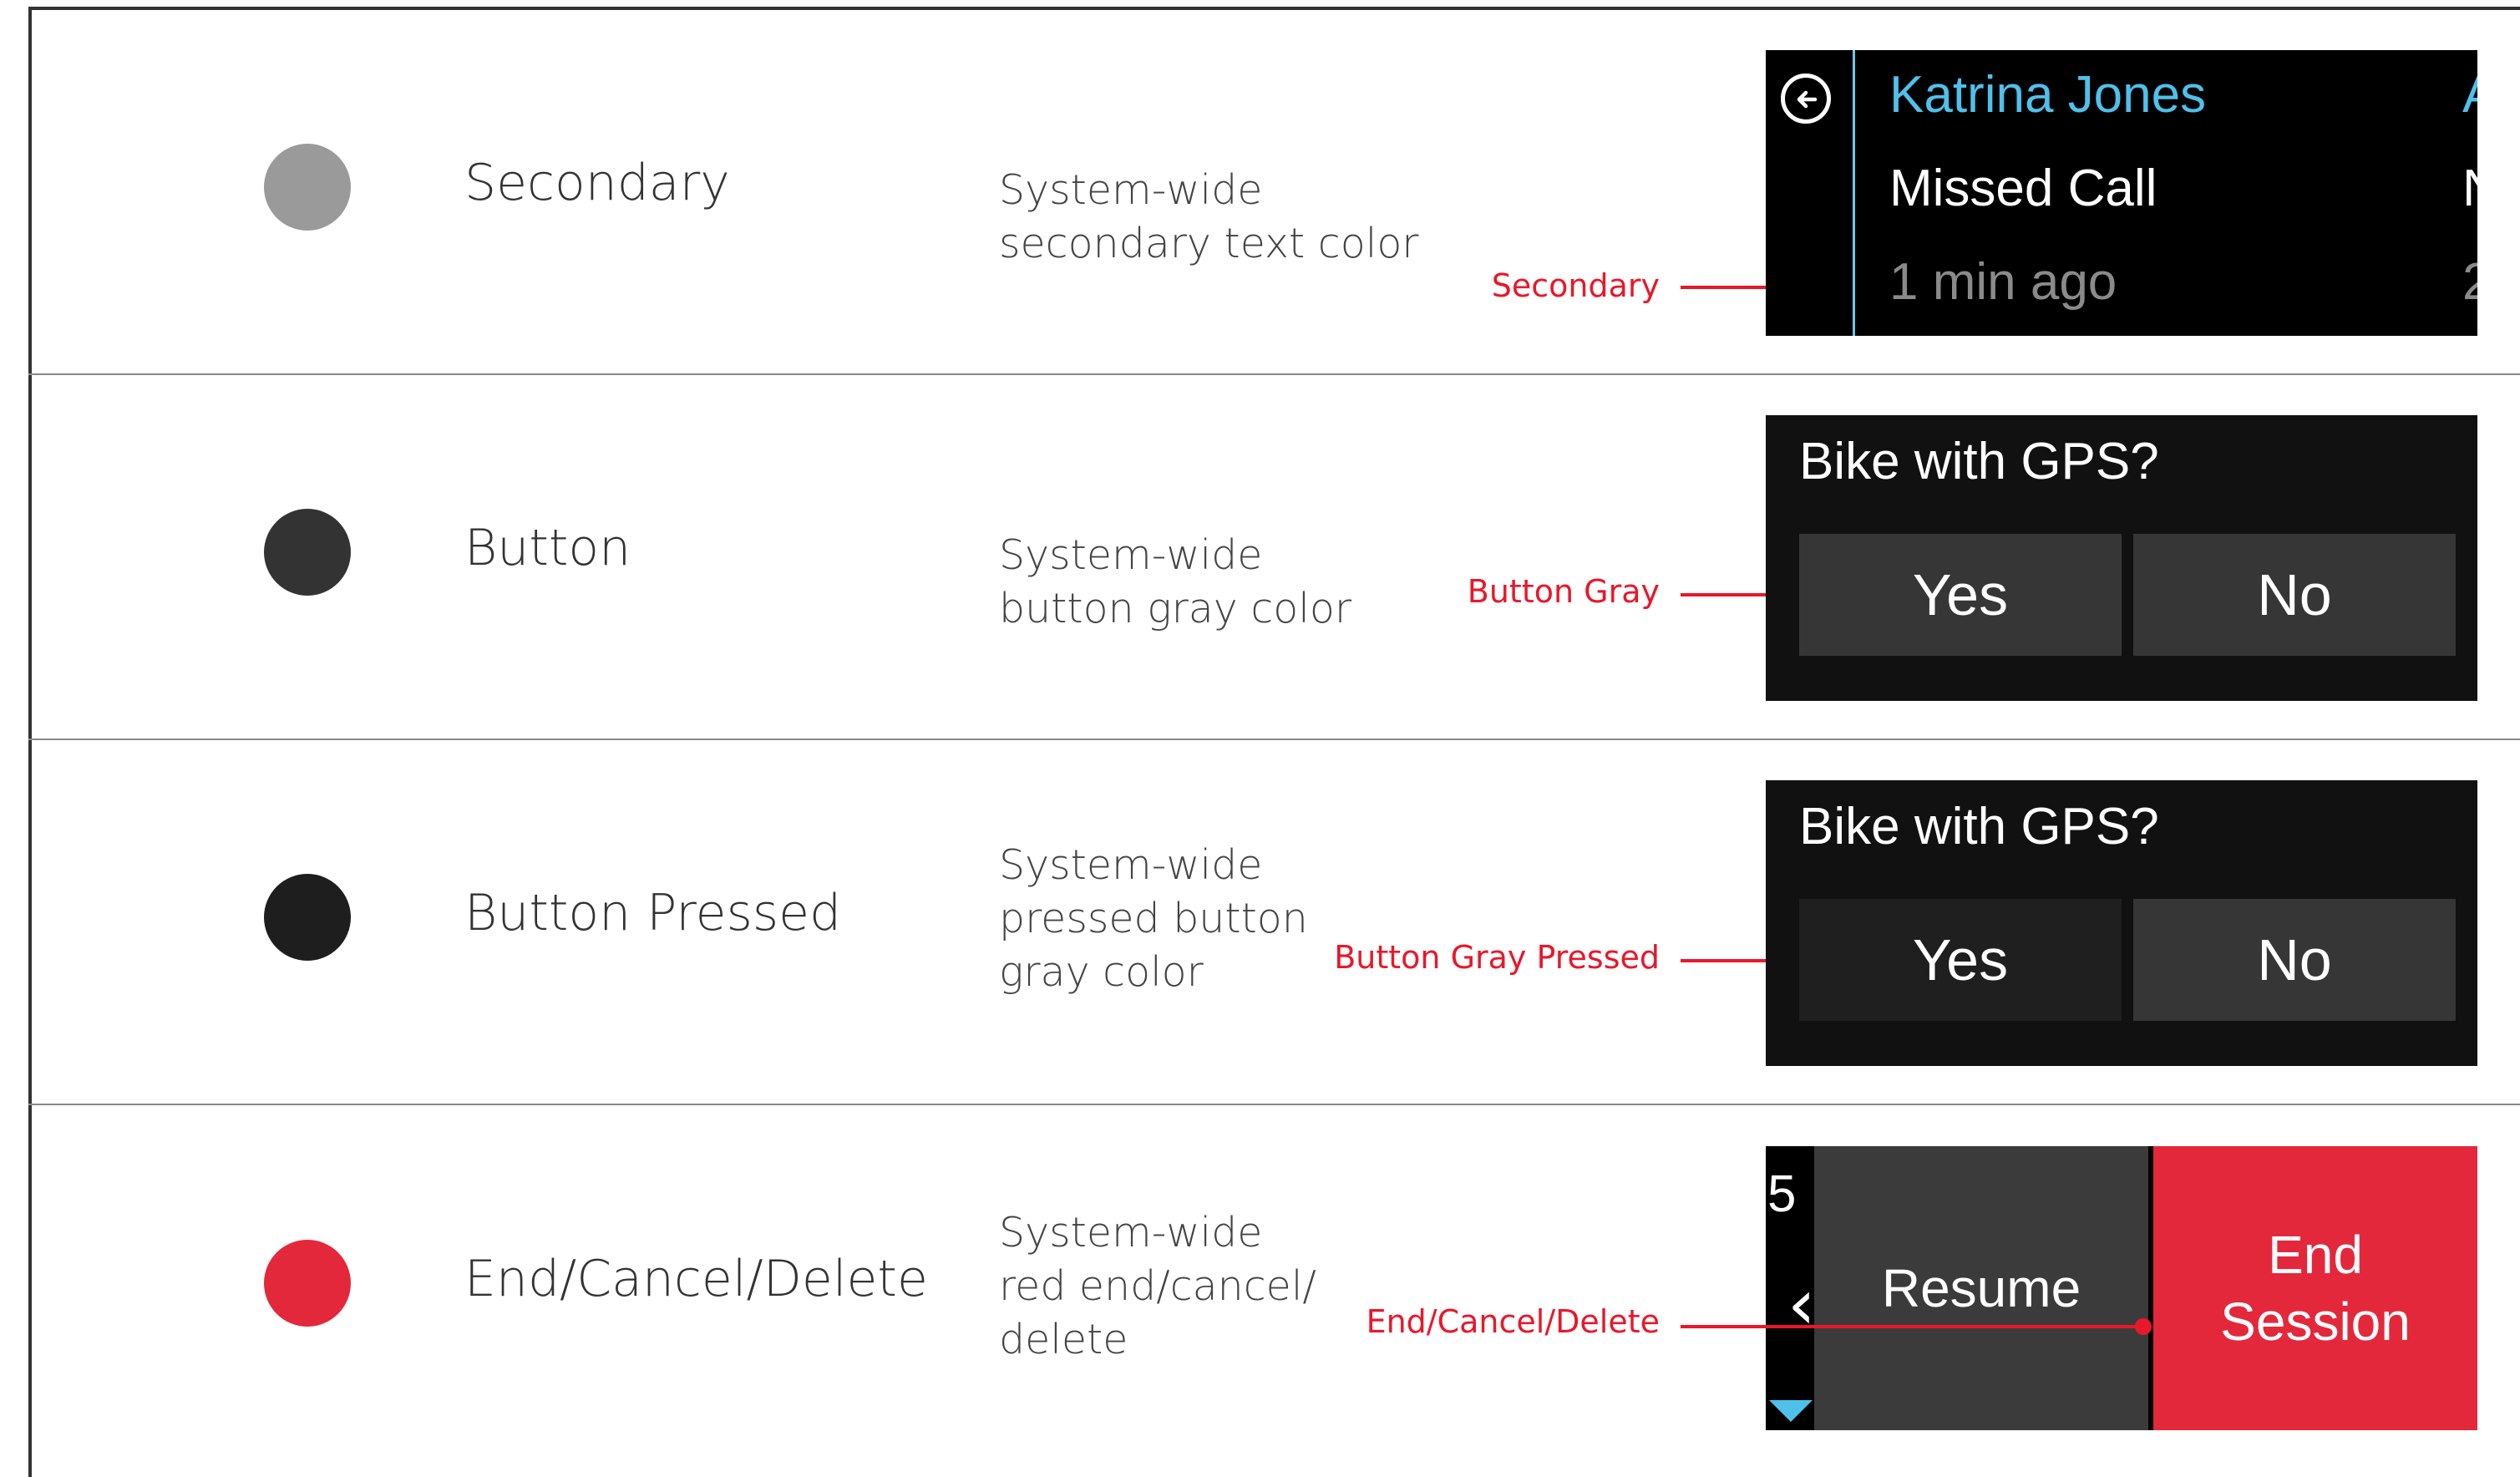 Image resolution: width=2520 pixels, height=1477 pixels. Describe the element at coordinates (1960, 595) in the screenshot. I see `yes-button: Yes` at that location.